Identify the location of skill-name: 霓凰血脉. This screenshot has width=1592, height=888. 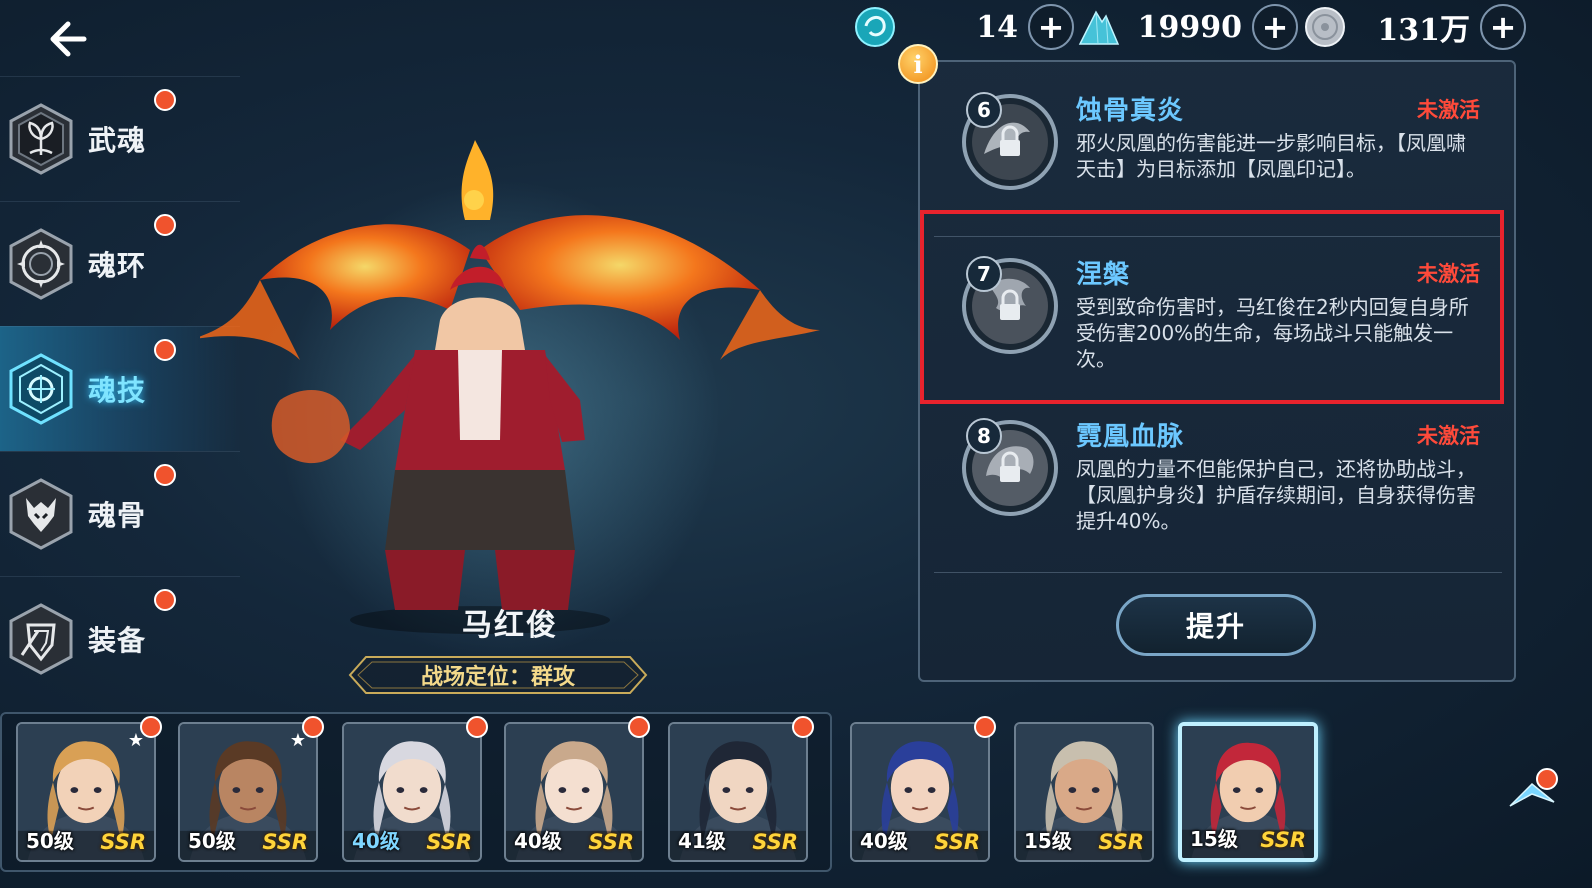
(1130, 437).